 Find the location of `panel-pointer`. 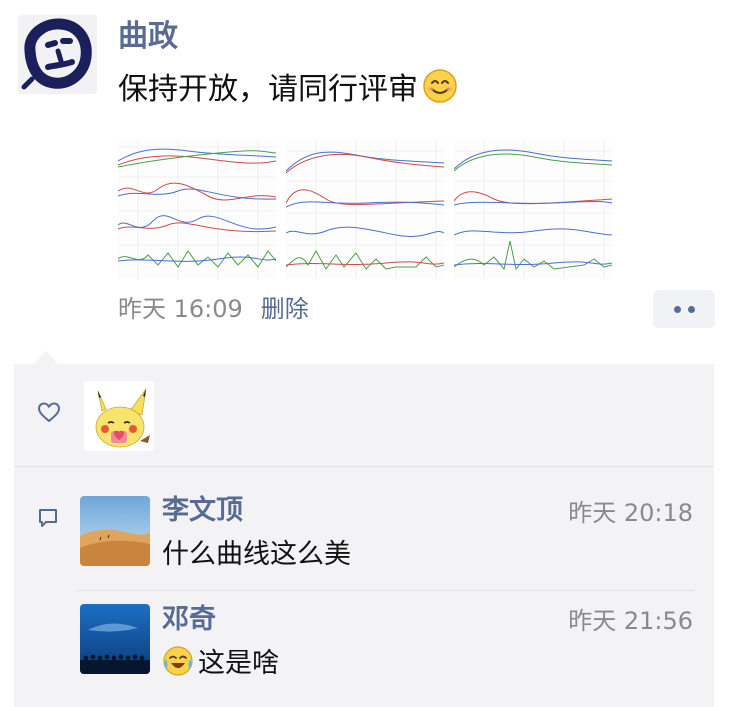

panel-pointer is located at coordinates (46, 358).